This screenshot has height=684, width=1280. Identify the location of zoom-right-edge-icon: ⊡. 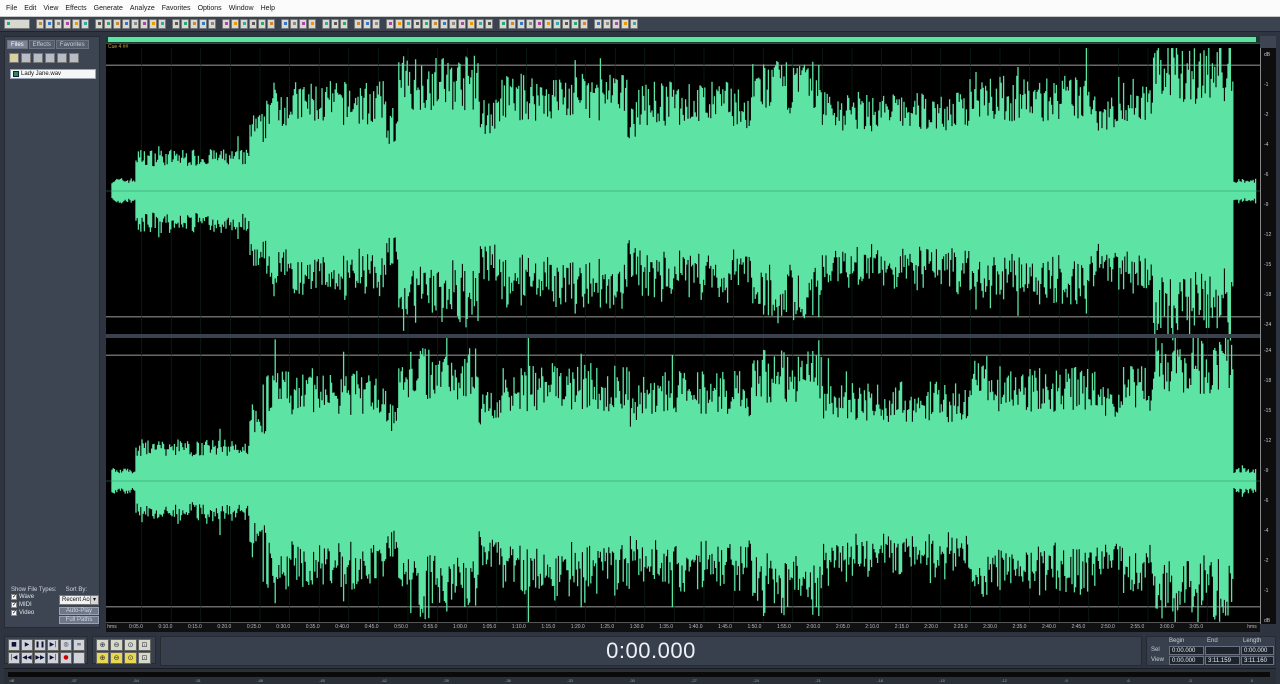
(144, 658).